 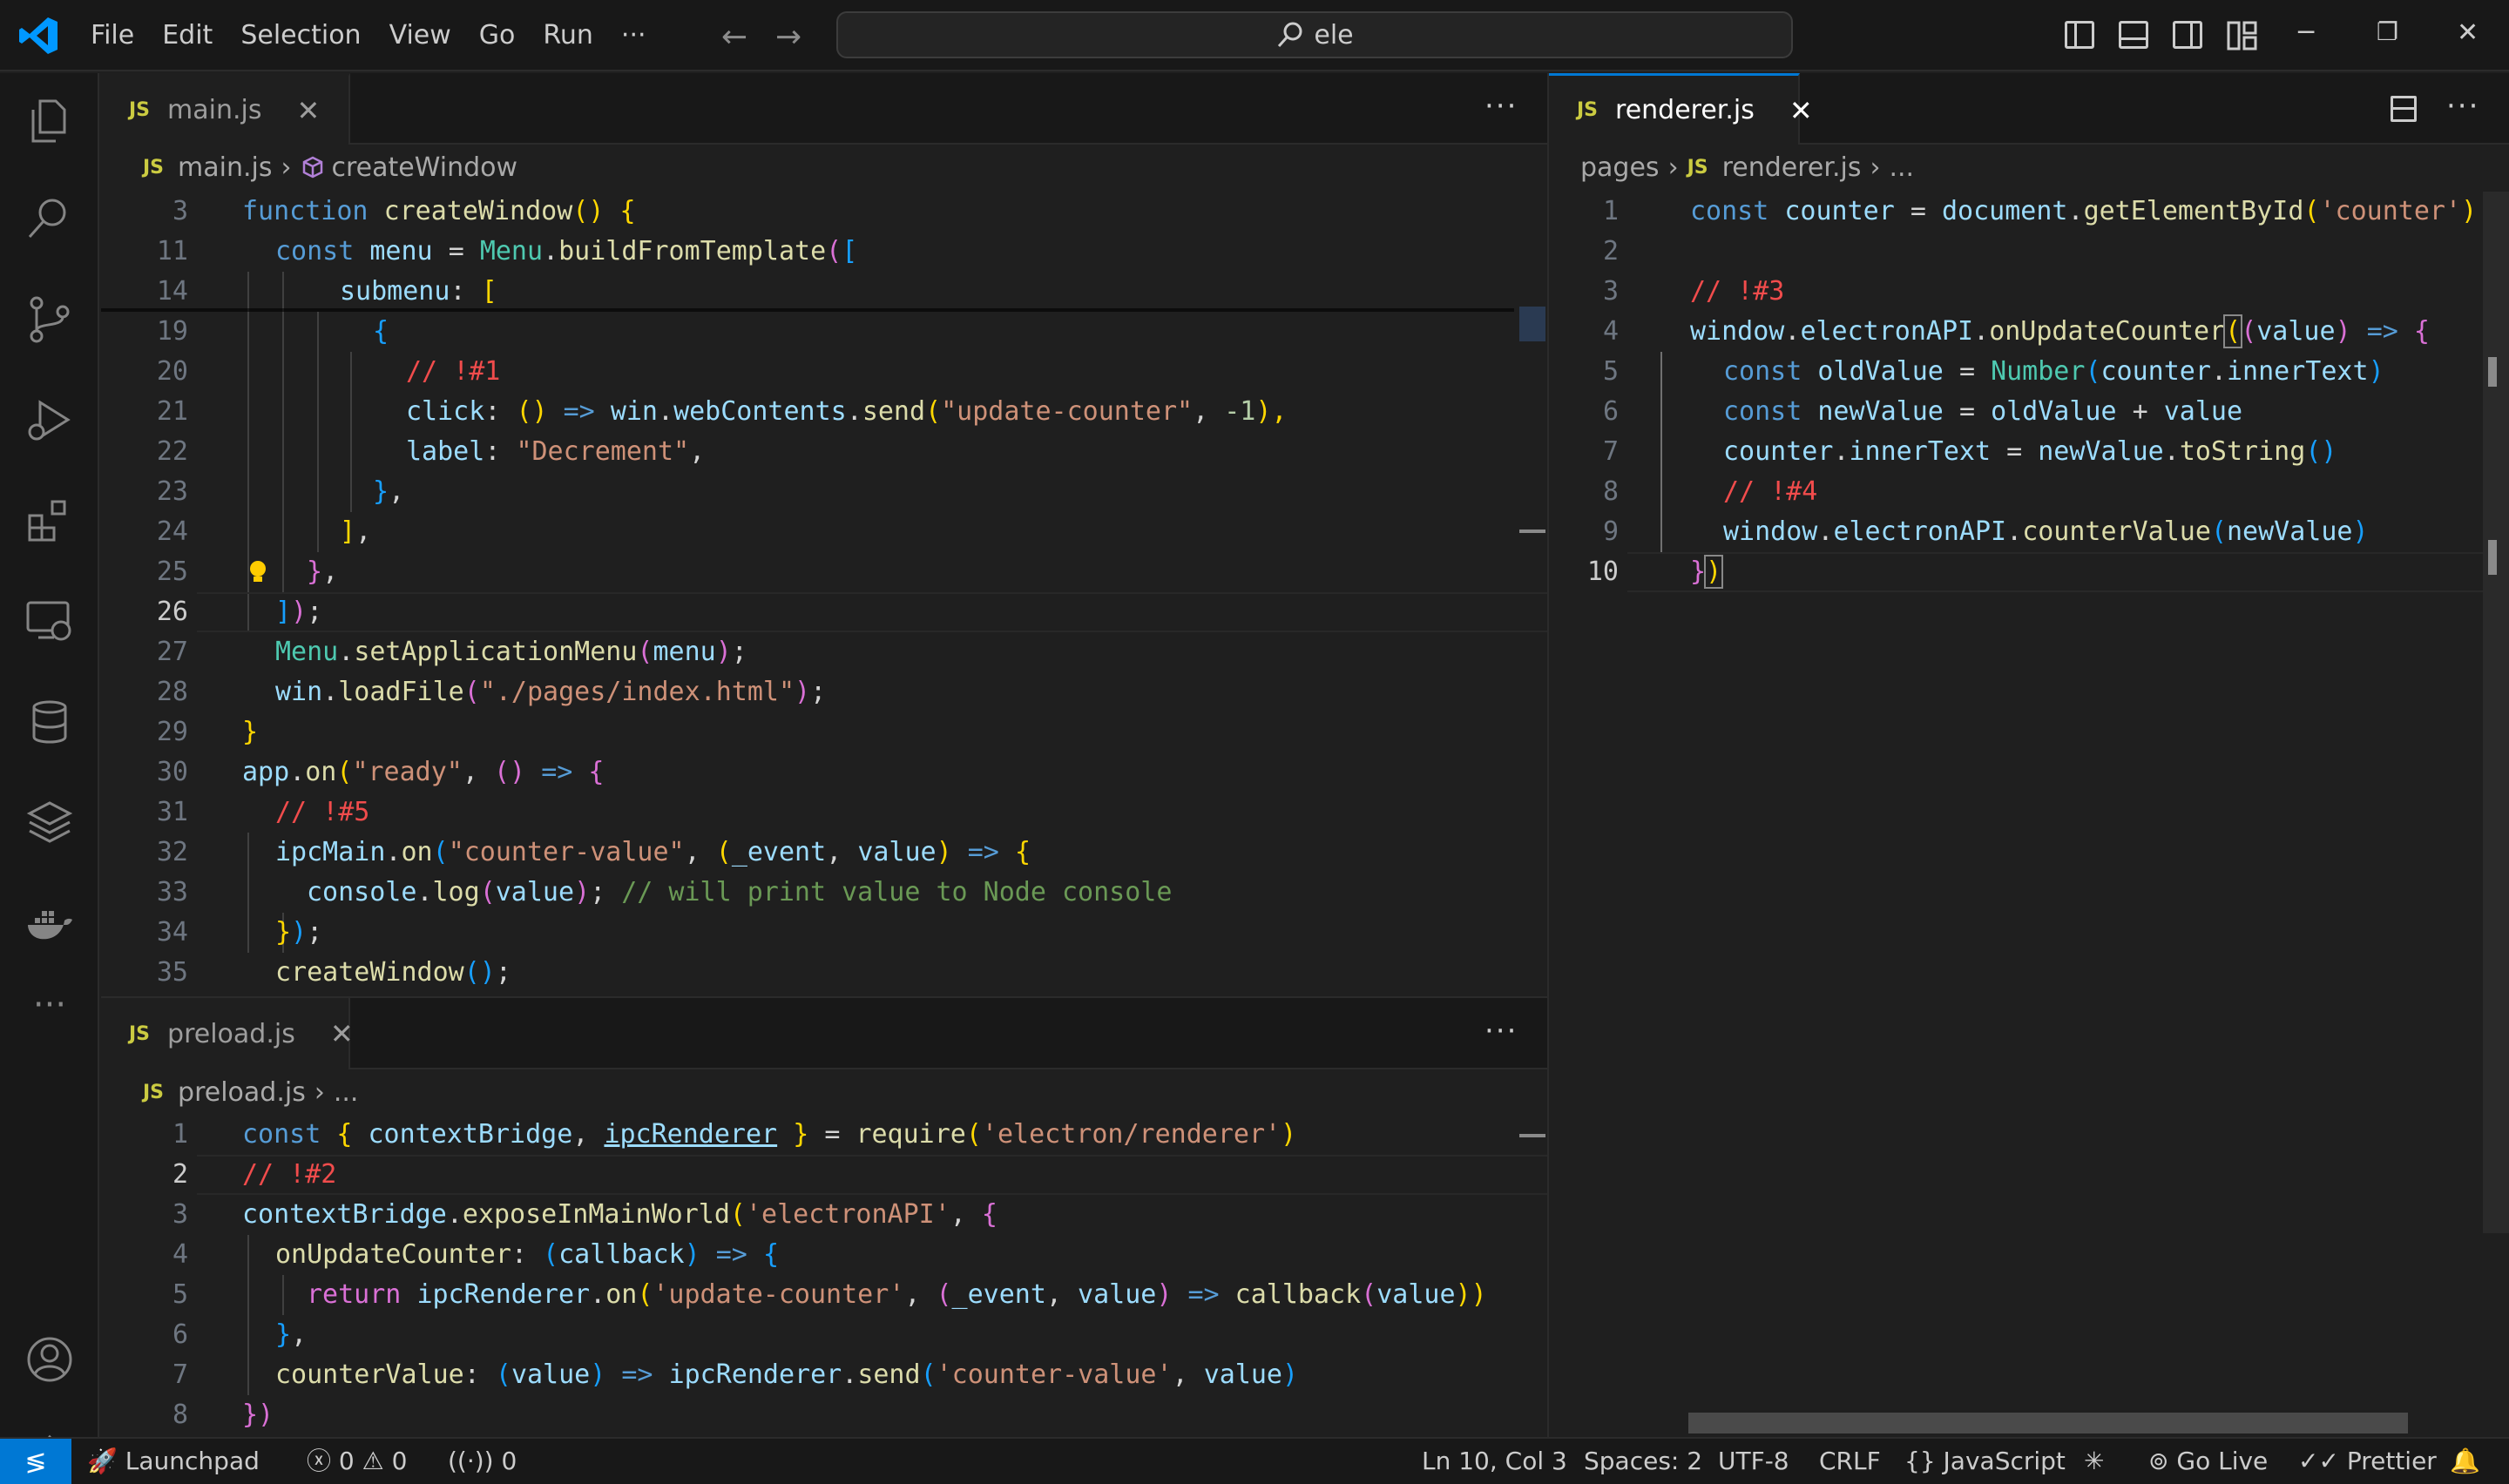 I want to click on horizontal-scrollbar, so click(x=2048, y=1423).